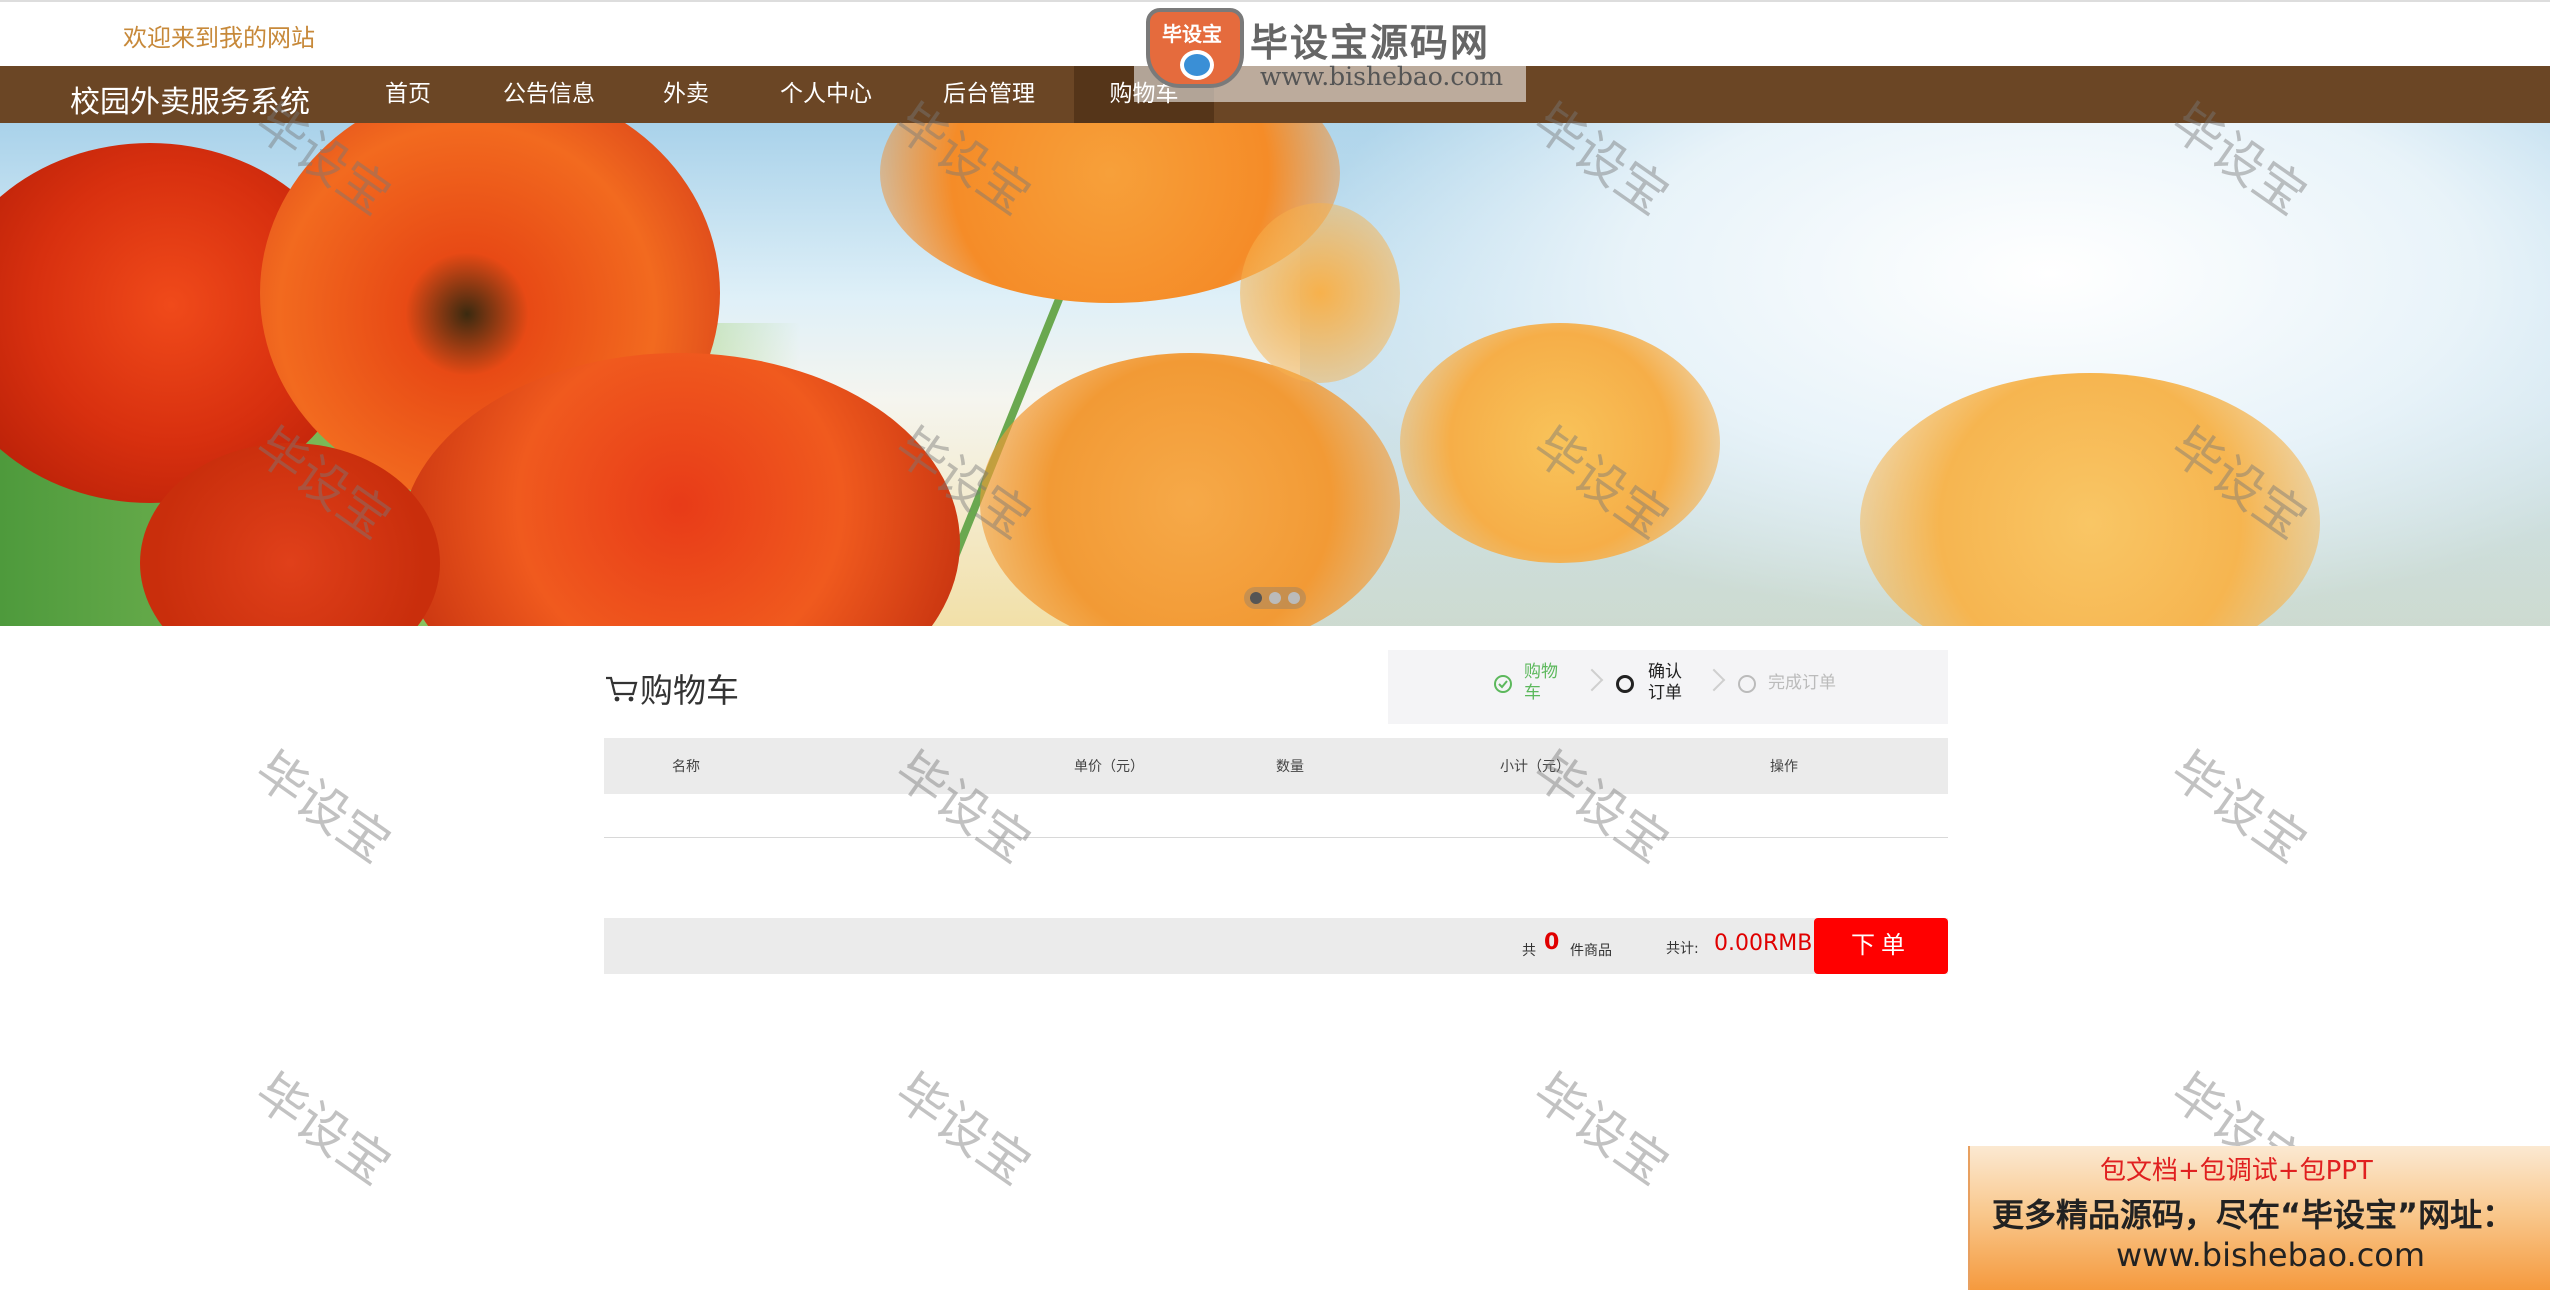 The height and width of the screenshot is (1290, 2550). What do you see at coordinates (1552, 942) in the screenshot?
I see `item-count: 0` at bounding box center [1552, 942].